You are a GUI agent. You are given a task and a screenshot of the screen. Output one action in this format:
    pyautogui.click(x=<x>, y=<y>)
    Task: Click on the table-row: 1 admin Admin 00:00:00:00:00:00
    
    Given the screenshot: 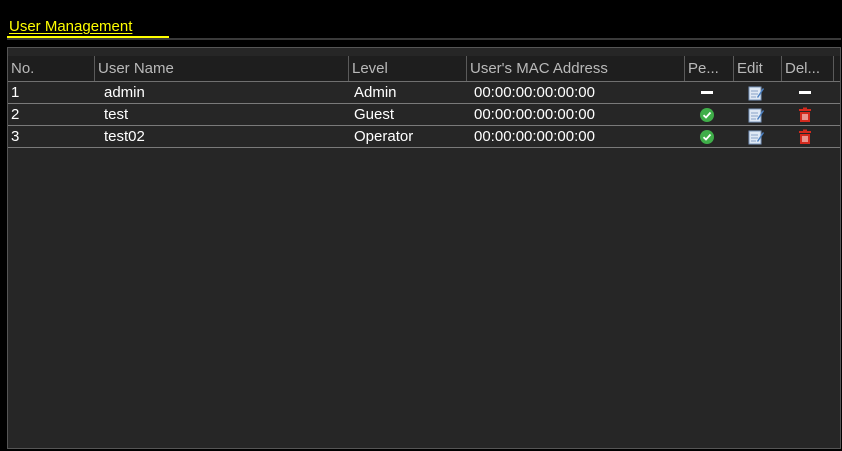 What is the action you would take?
    pyautogui.click(x=424, y=93)
    